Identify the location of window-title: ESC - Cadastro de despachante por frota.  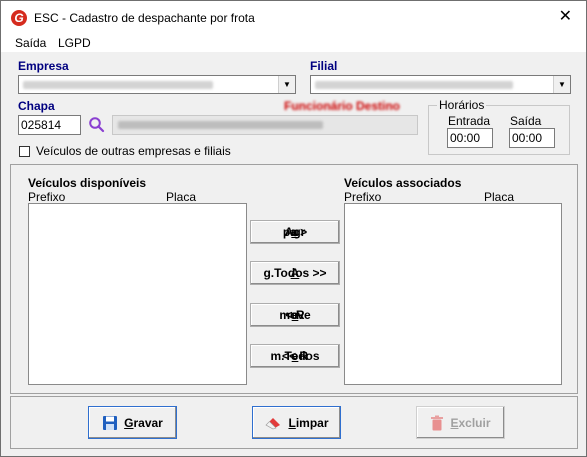
(144, 18).